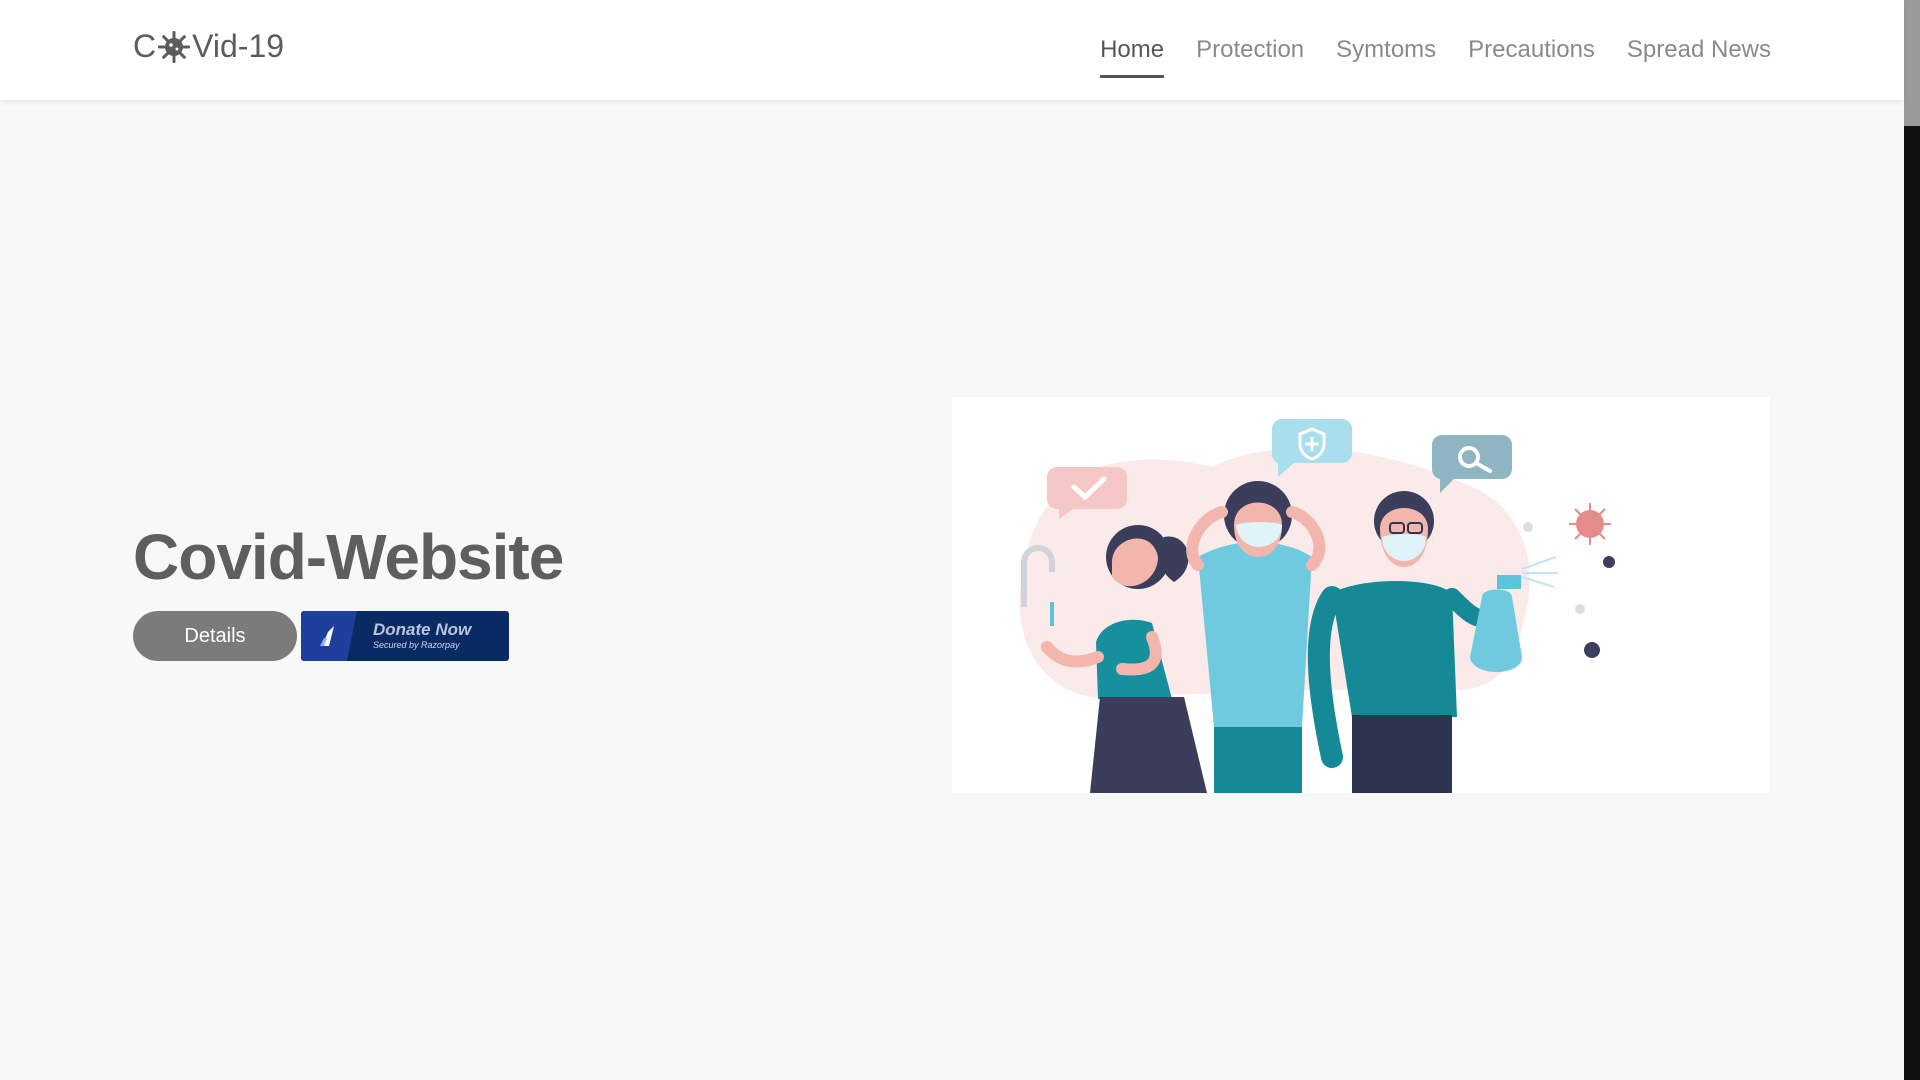 Image resolution: width=1920 pixels, height=1080 pixels. I want to click on nav-link-spread-news: Spread News, so click(1699, 50).